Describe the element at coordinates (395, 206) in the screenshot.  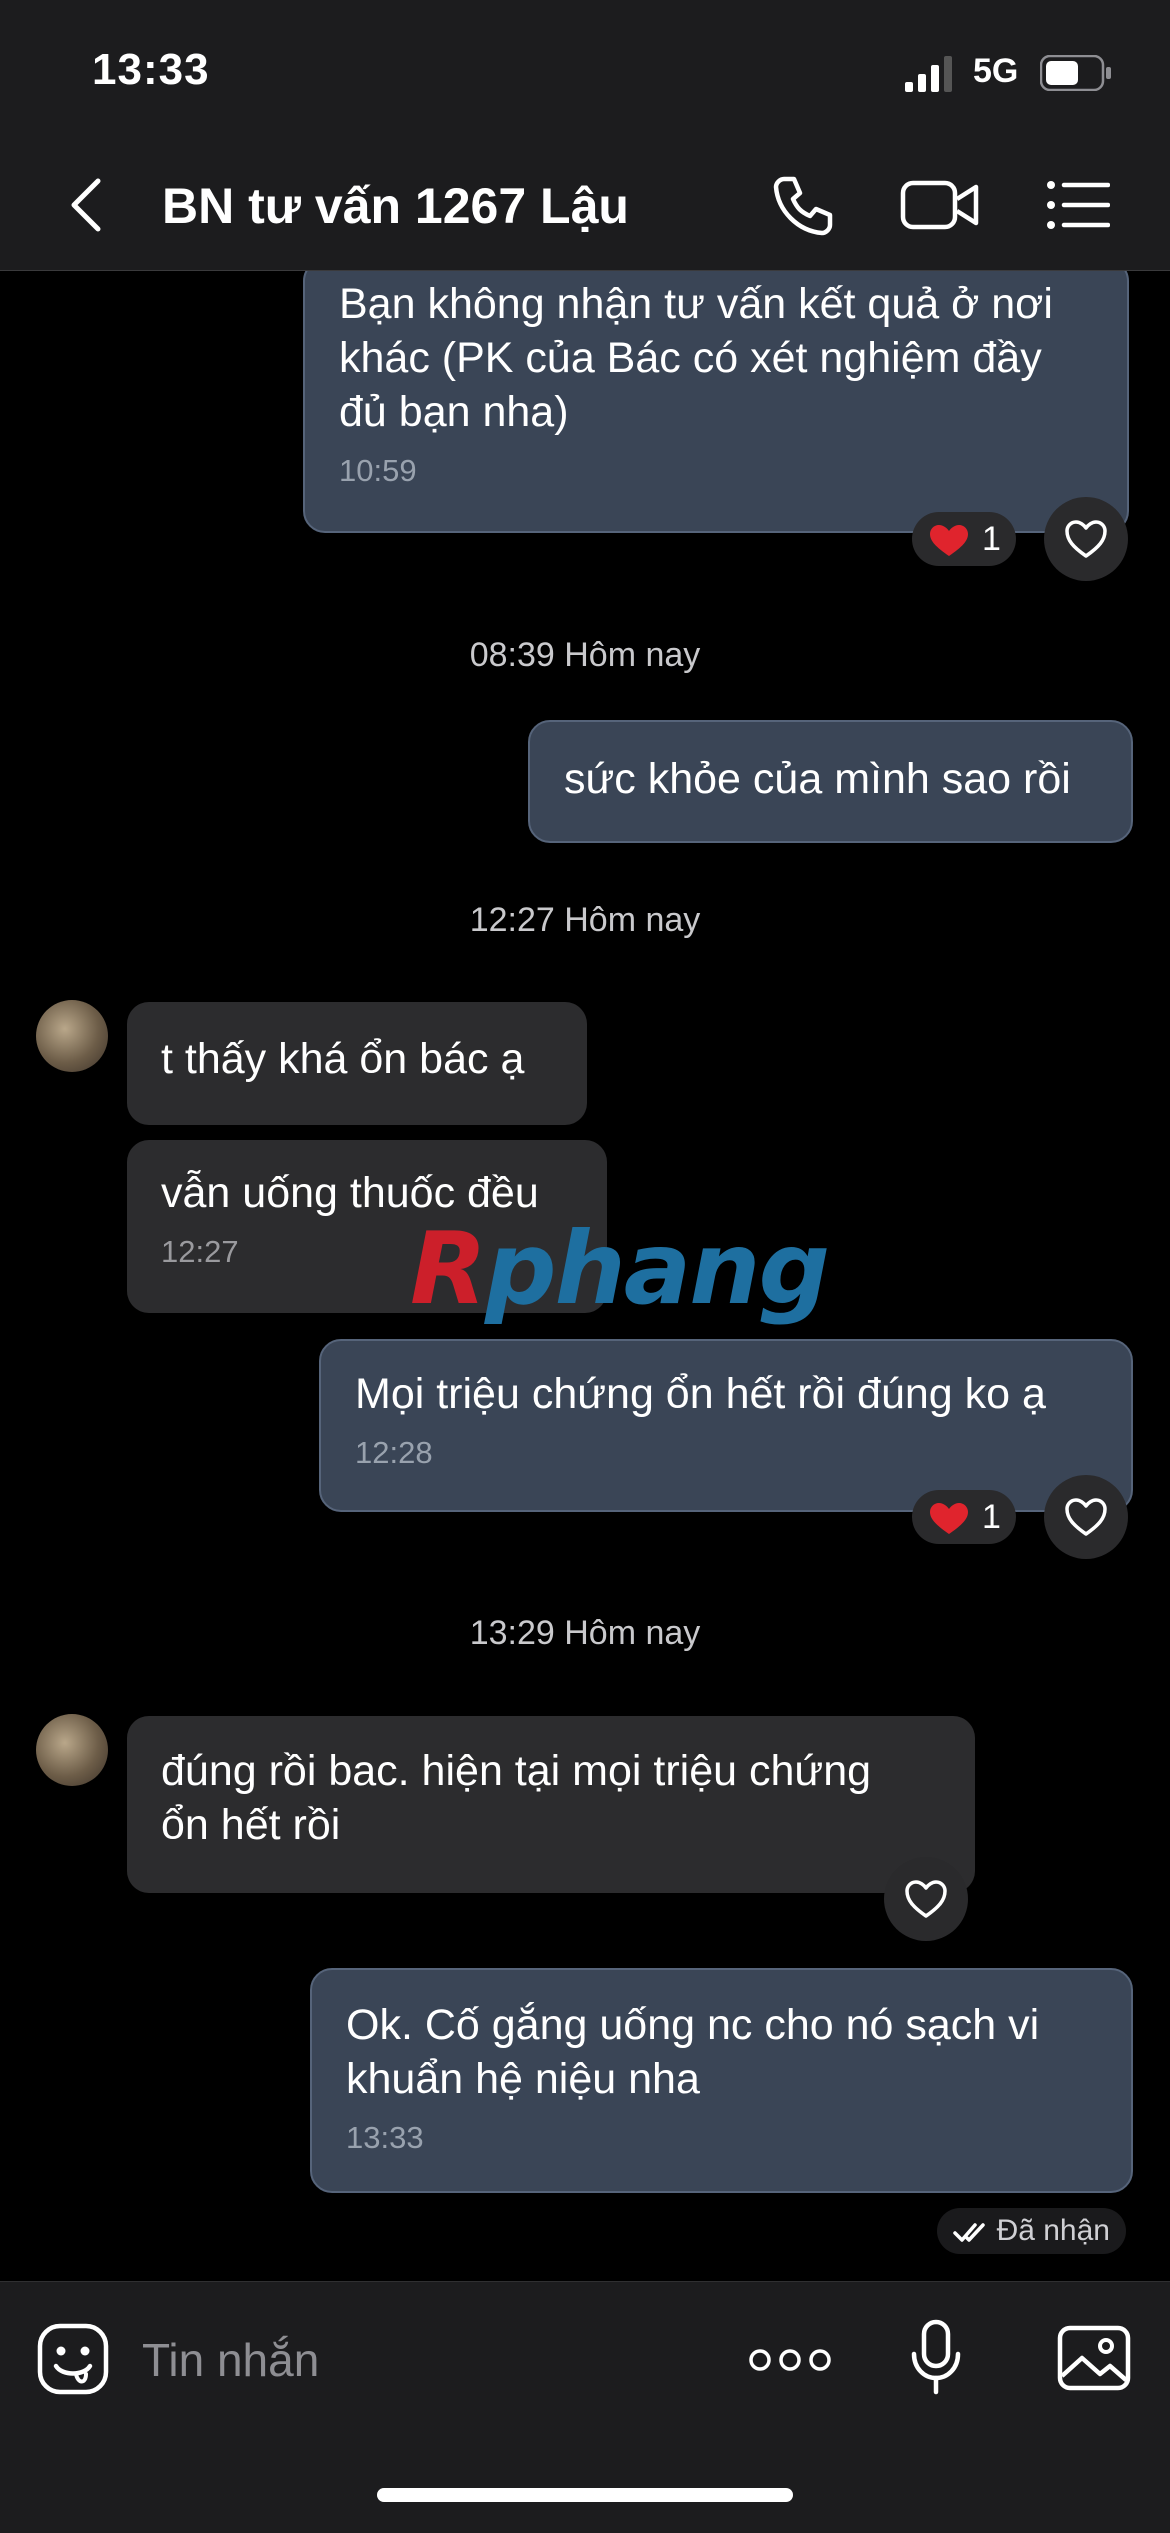
I see `chat-title: BN tư vấn 1267 Lậu` at that location.